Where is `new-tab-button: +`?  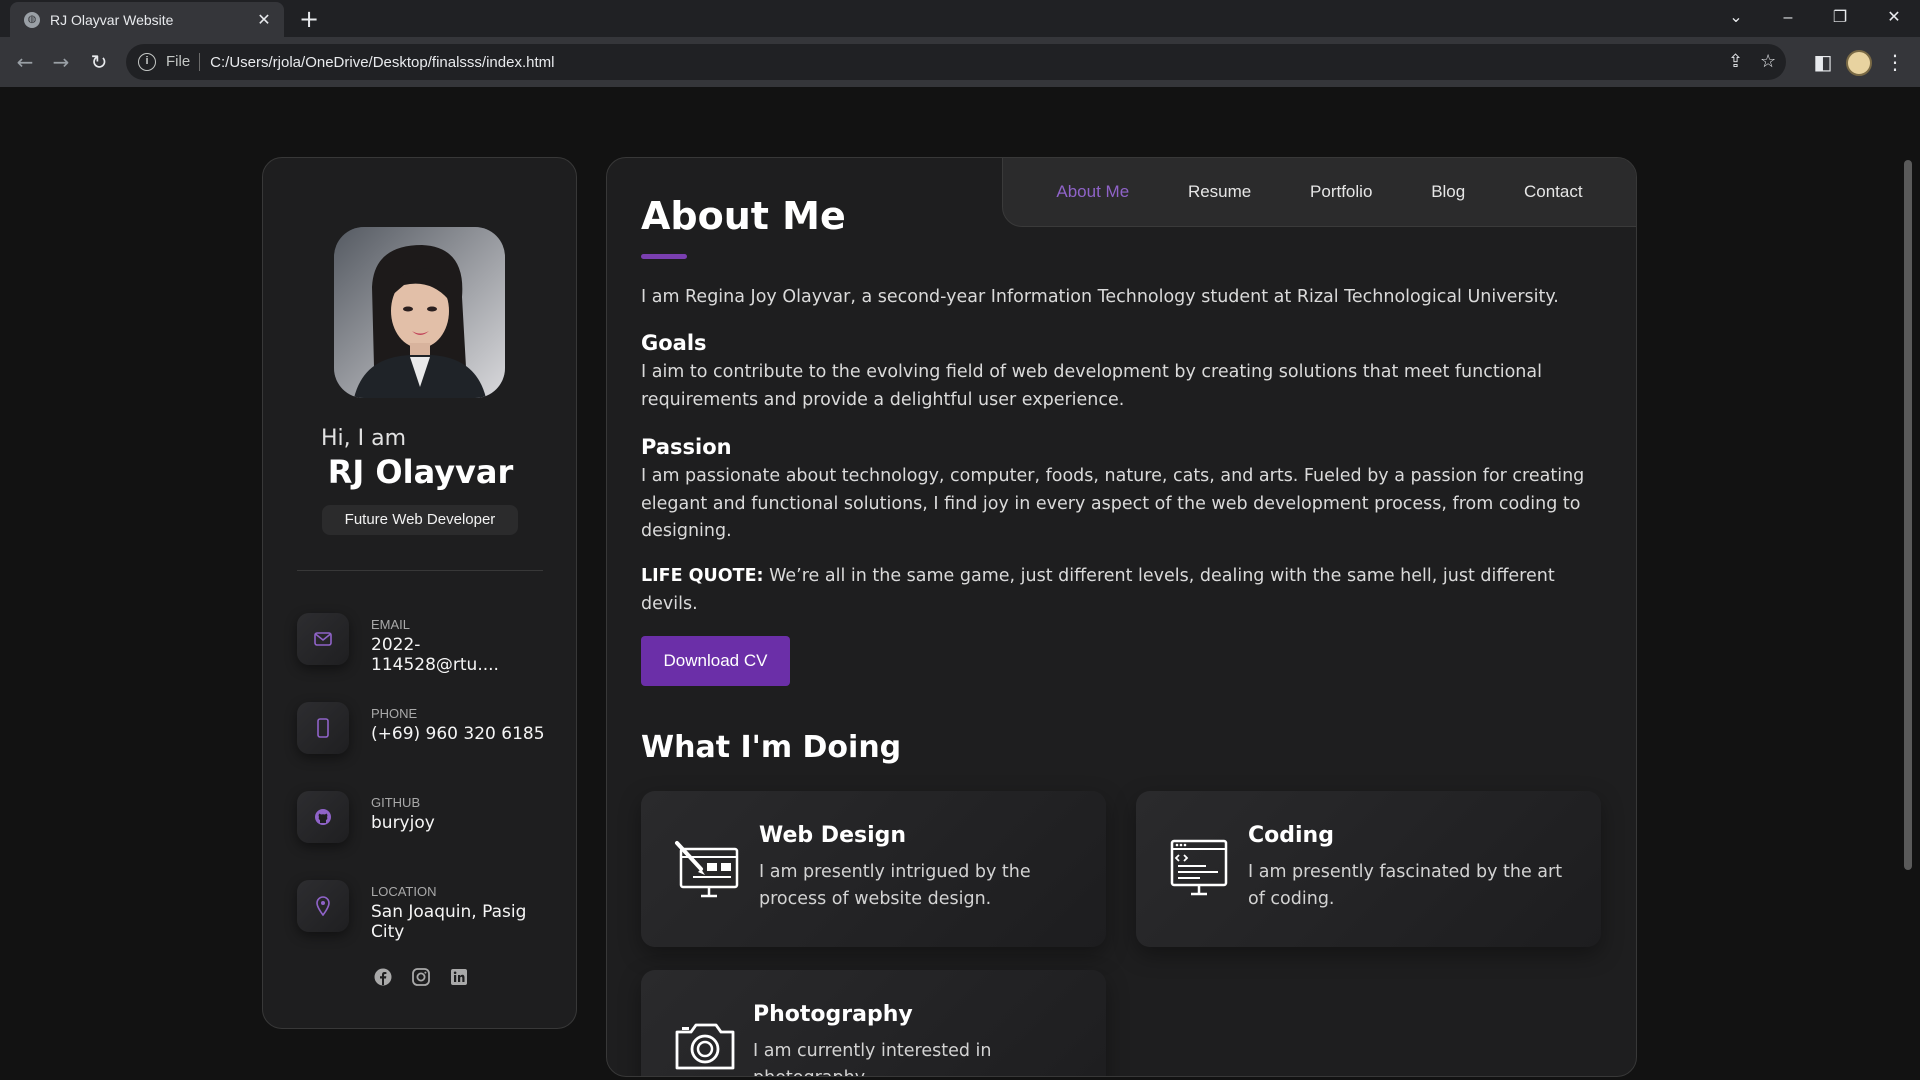
new-tab-button: + is located at coordinates (309, 19).